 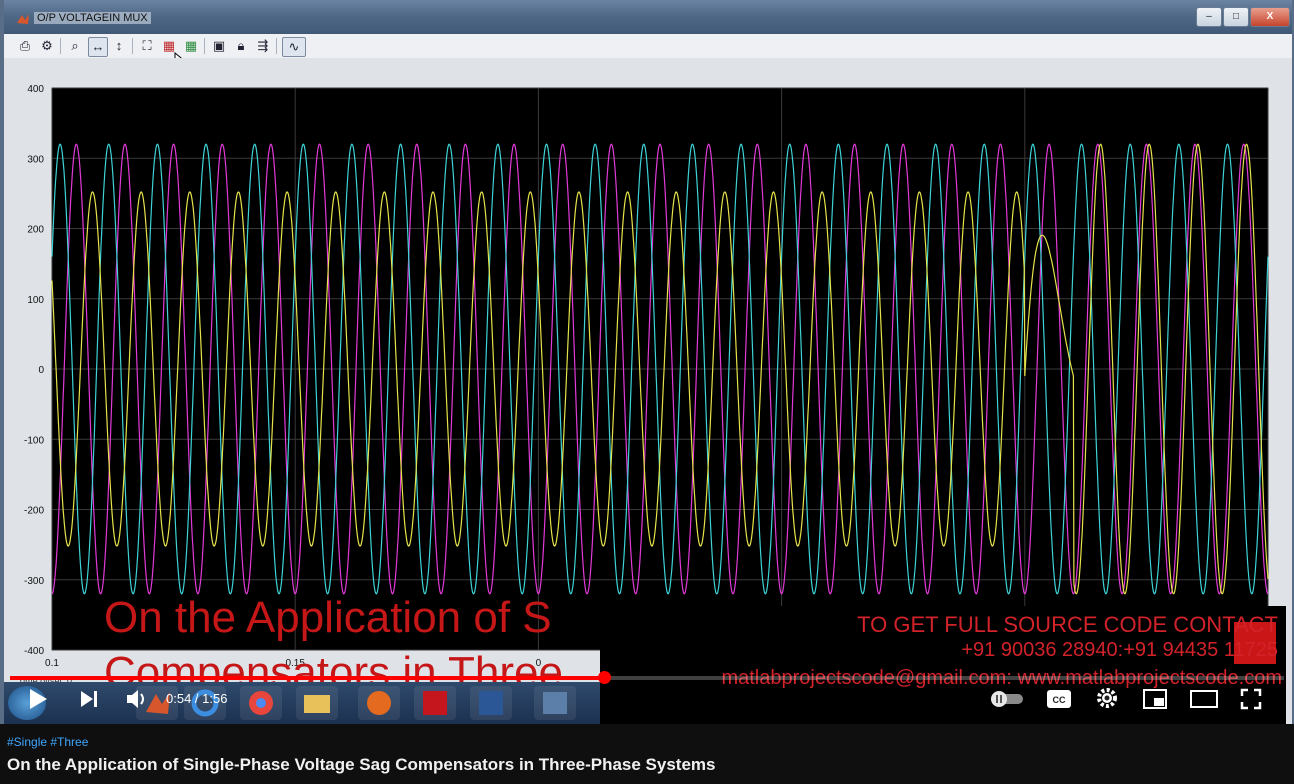 What do you see at coordinates (34, 511) in the screenshot?
I see `y-tick-label: -200` at bounding box center [34, 511].